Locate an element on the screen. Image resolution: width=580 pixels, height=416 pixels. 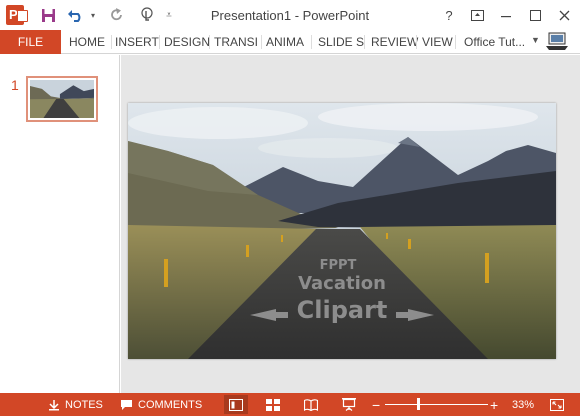
notes-button: NOTES is located at coordinates (75, 404).